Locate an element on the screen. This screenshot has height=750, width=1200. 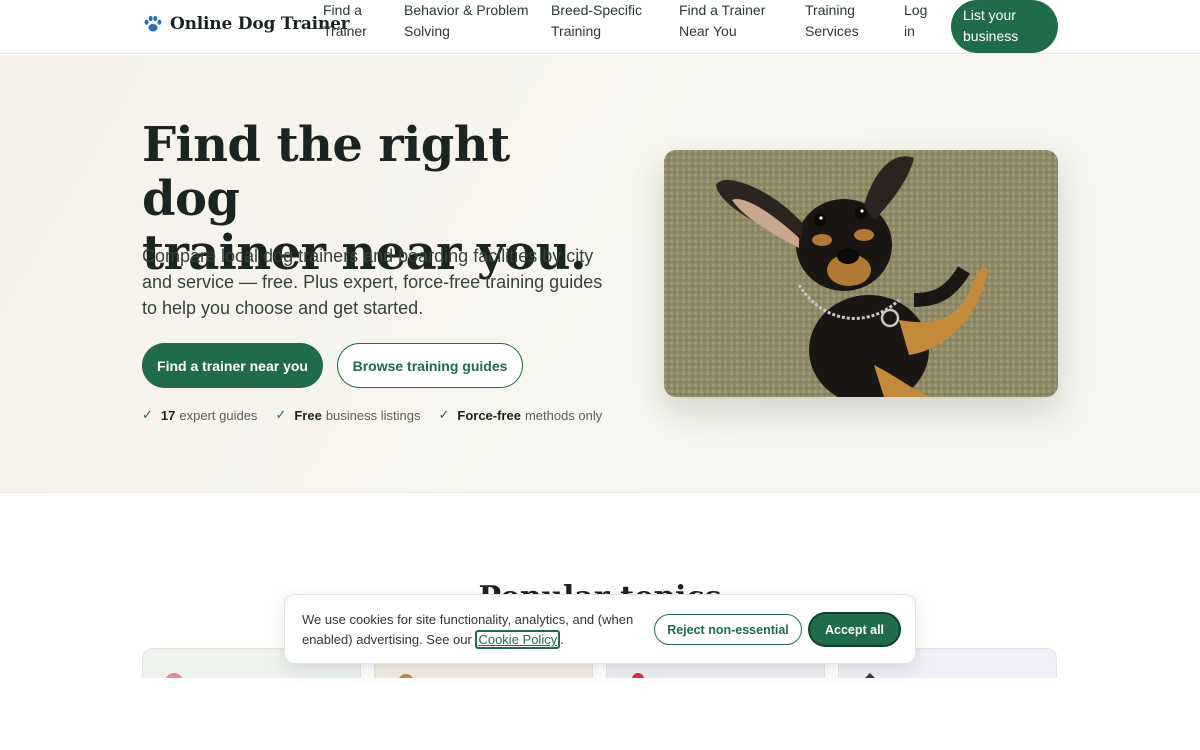
find-trainer-button: Find a trainer near you is located at coordinates (232, 365).